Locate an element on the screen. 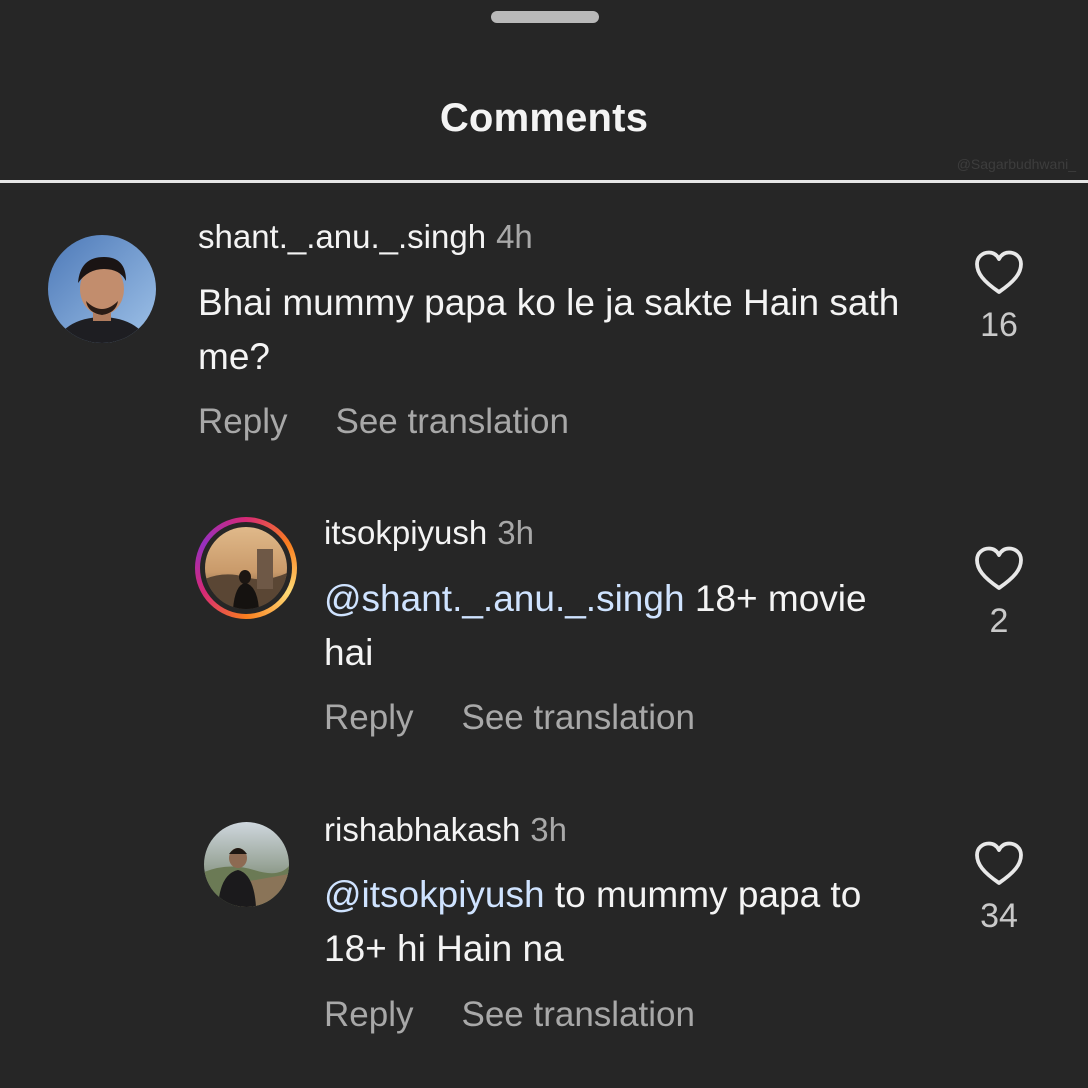  username: rishabhakash is located at coordinates (422, 829).